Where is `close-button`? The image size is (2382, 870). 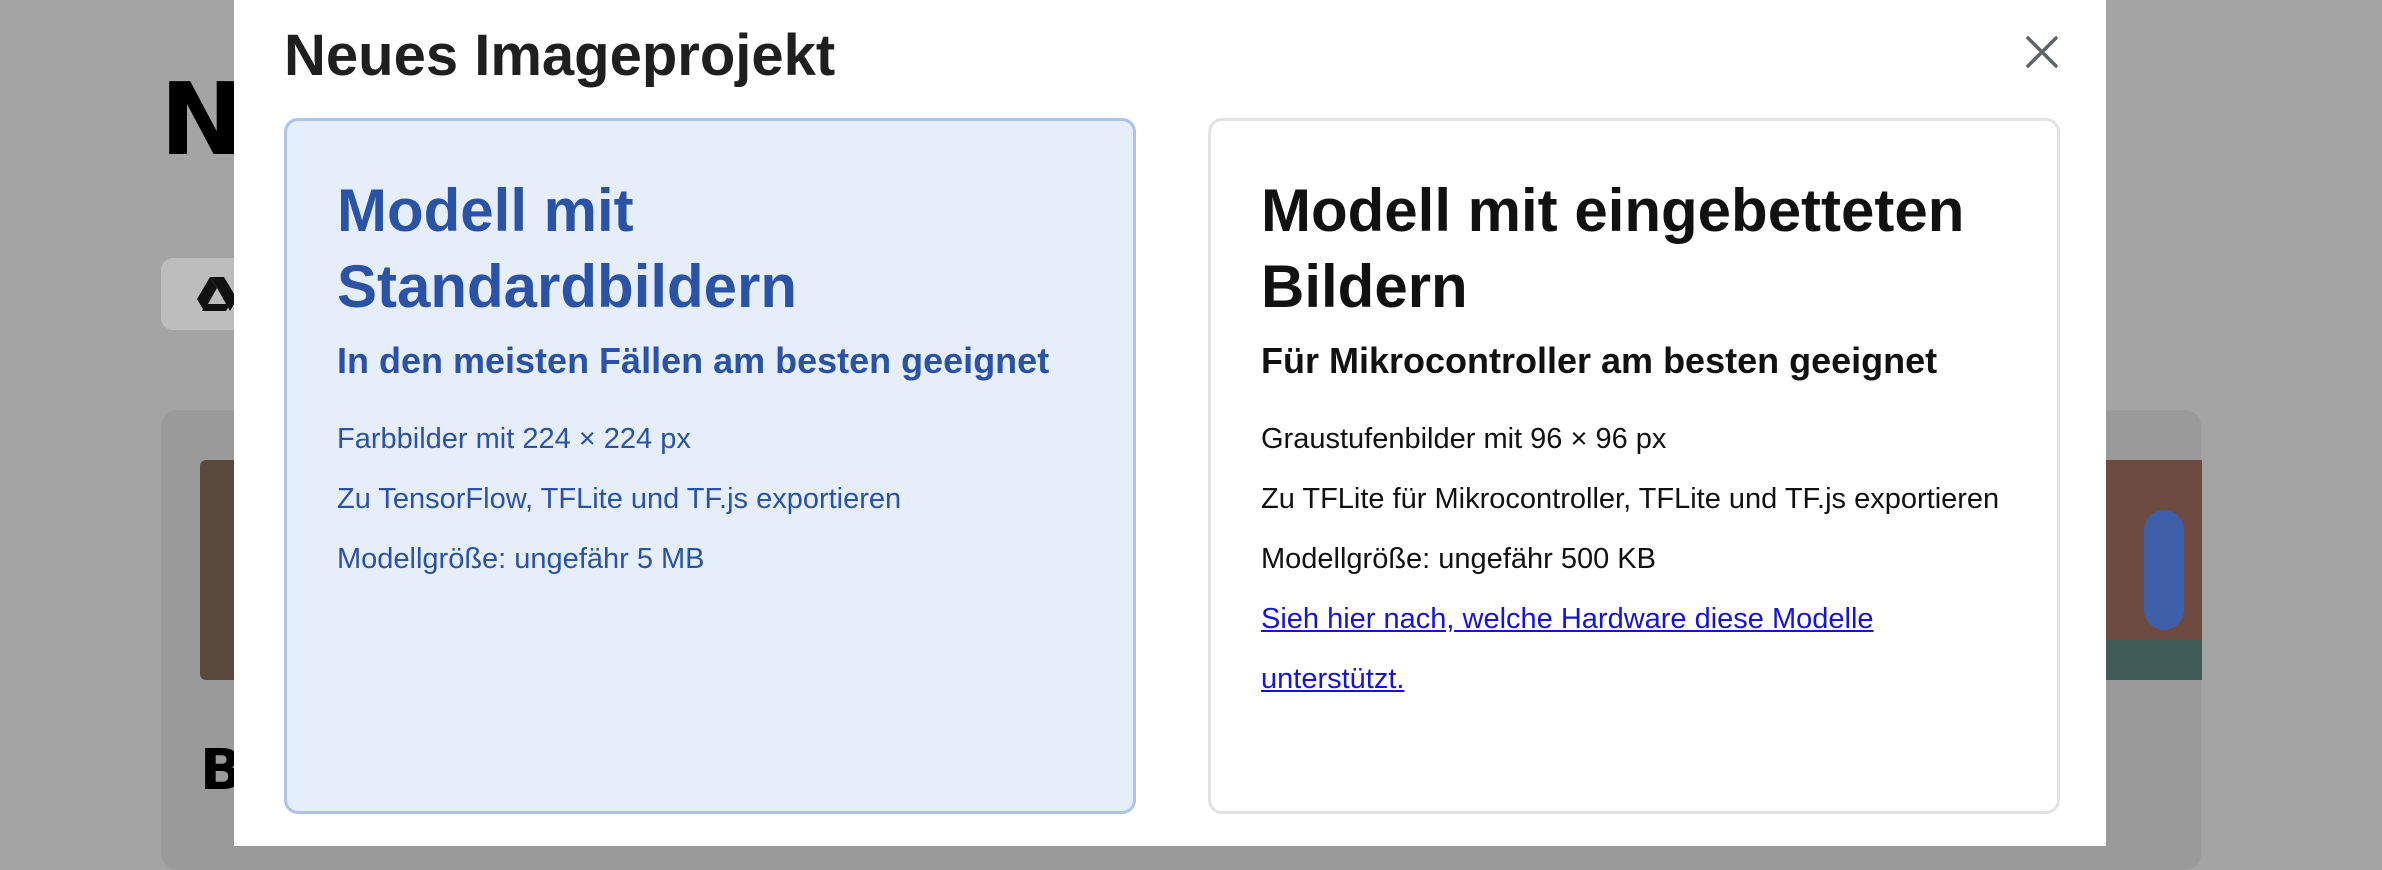
close-button is located at coordinates (2042, 52).